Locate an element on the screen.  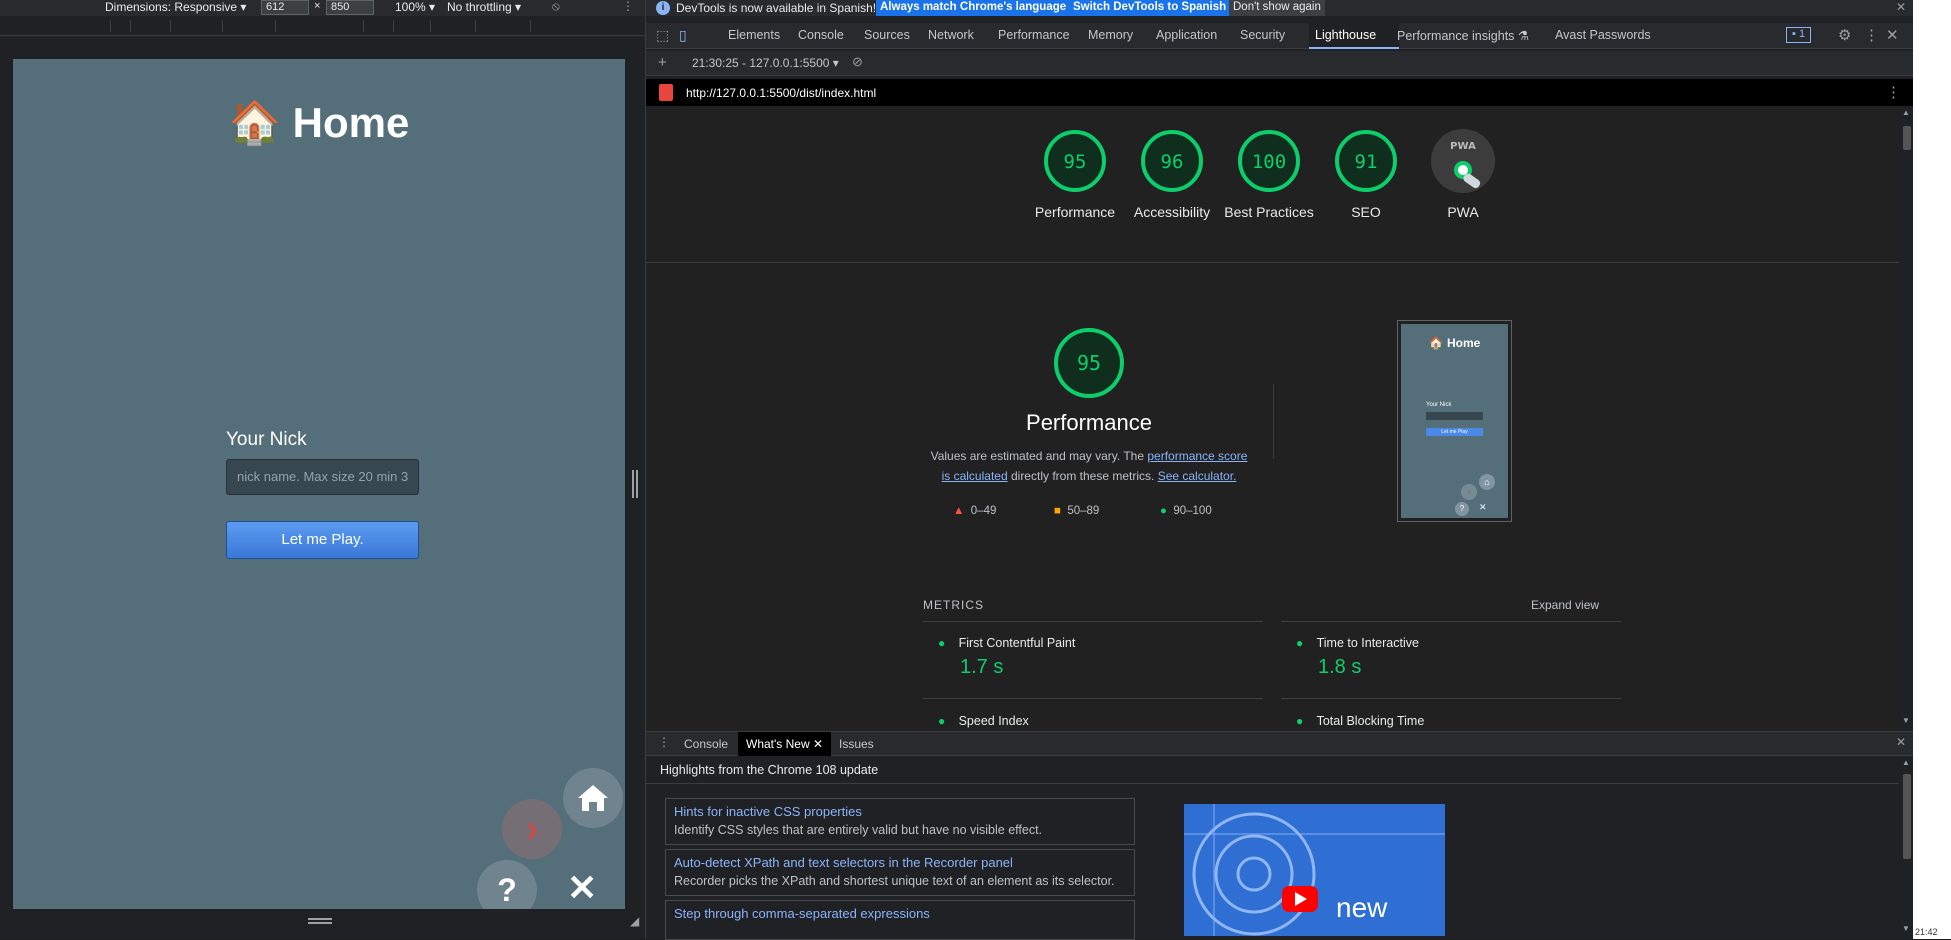
report-selector: 21:30:25 - 127.0.0.1:5500 ▾ is located at coordinates (765, 63).